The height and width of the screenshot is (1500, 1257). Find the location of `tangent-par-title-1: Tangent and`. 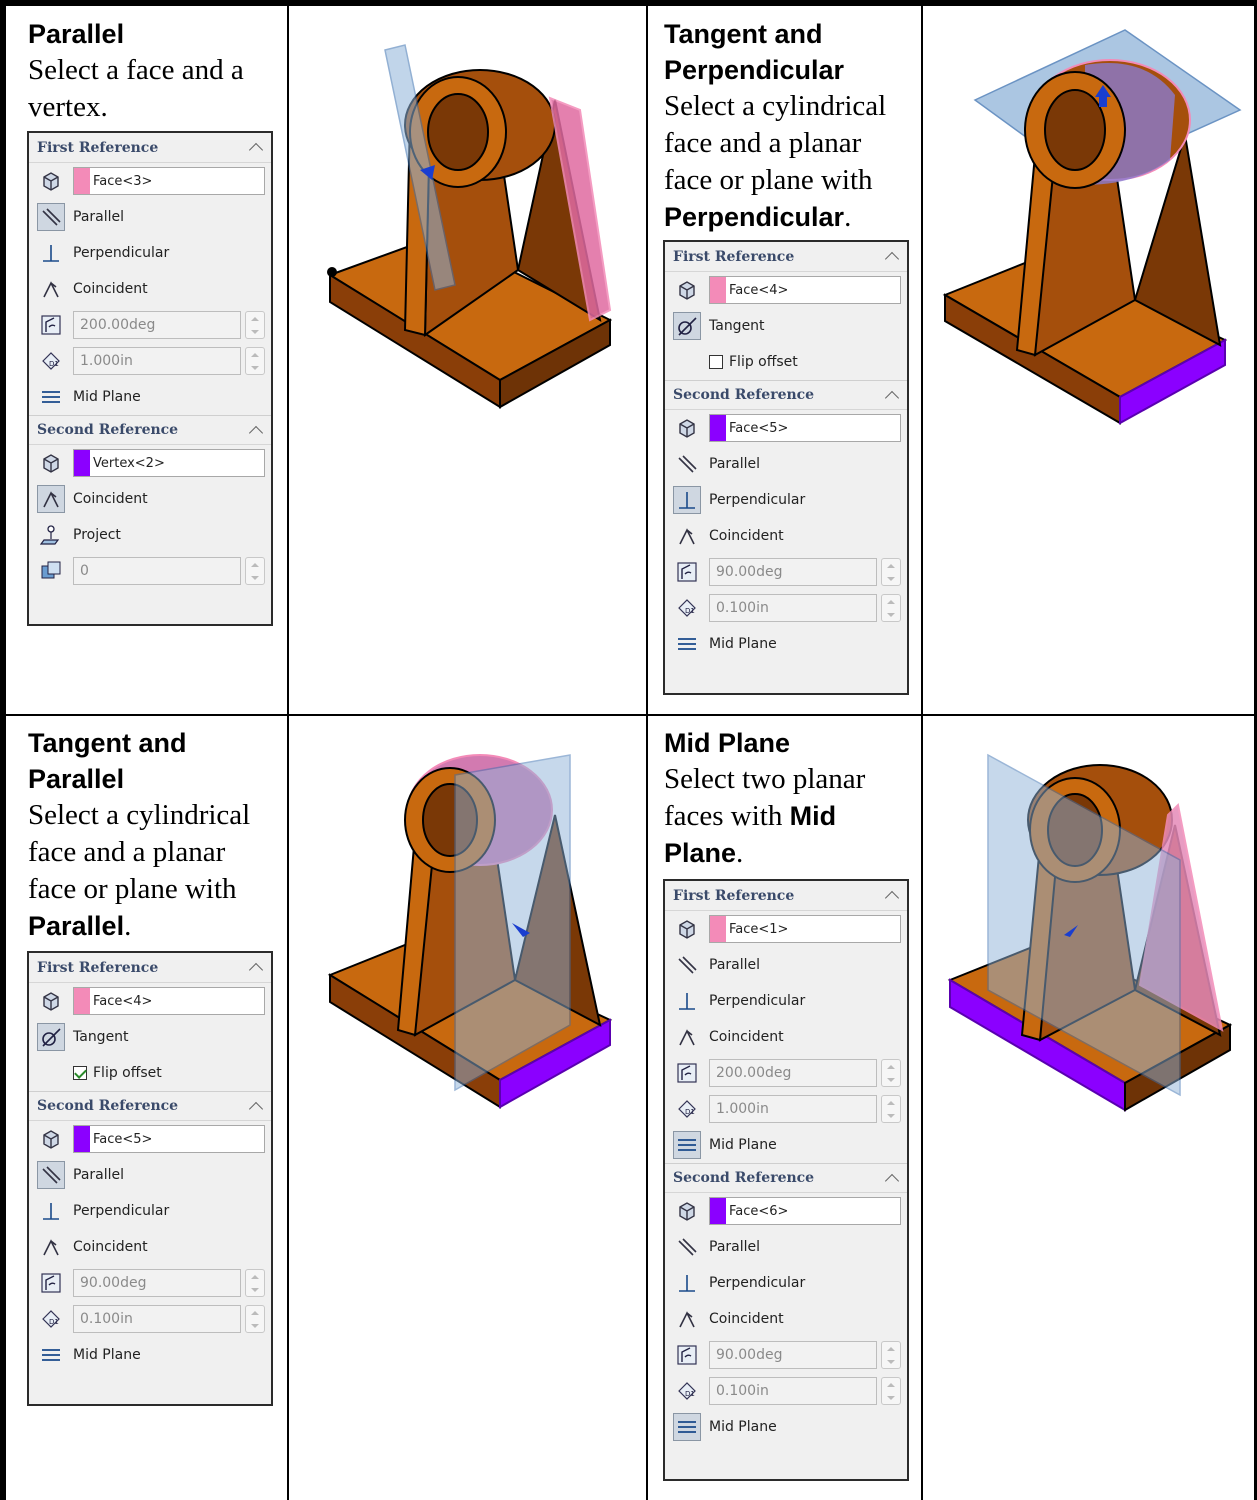

tangent-par-title-1: Tangent and is located at coordinates (107, 743).